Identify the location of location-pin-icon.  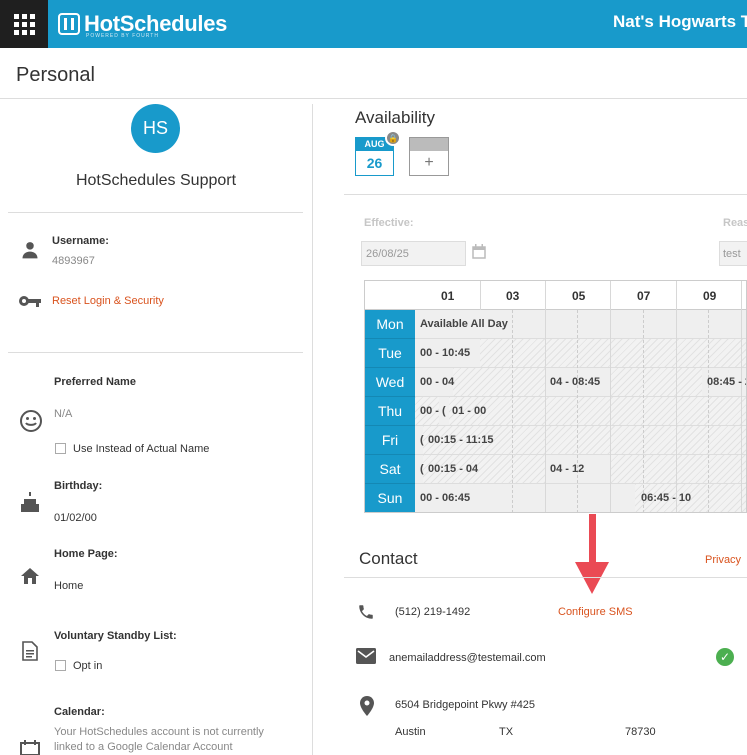
(367, 706).